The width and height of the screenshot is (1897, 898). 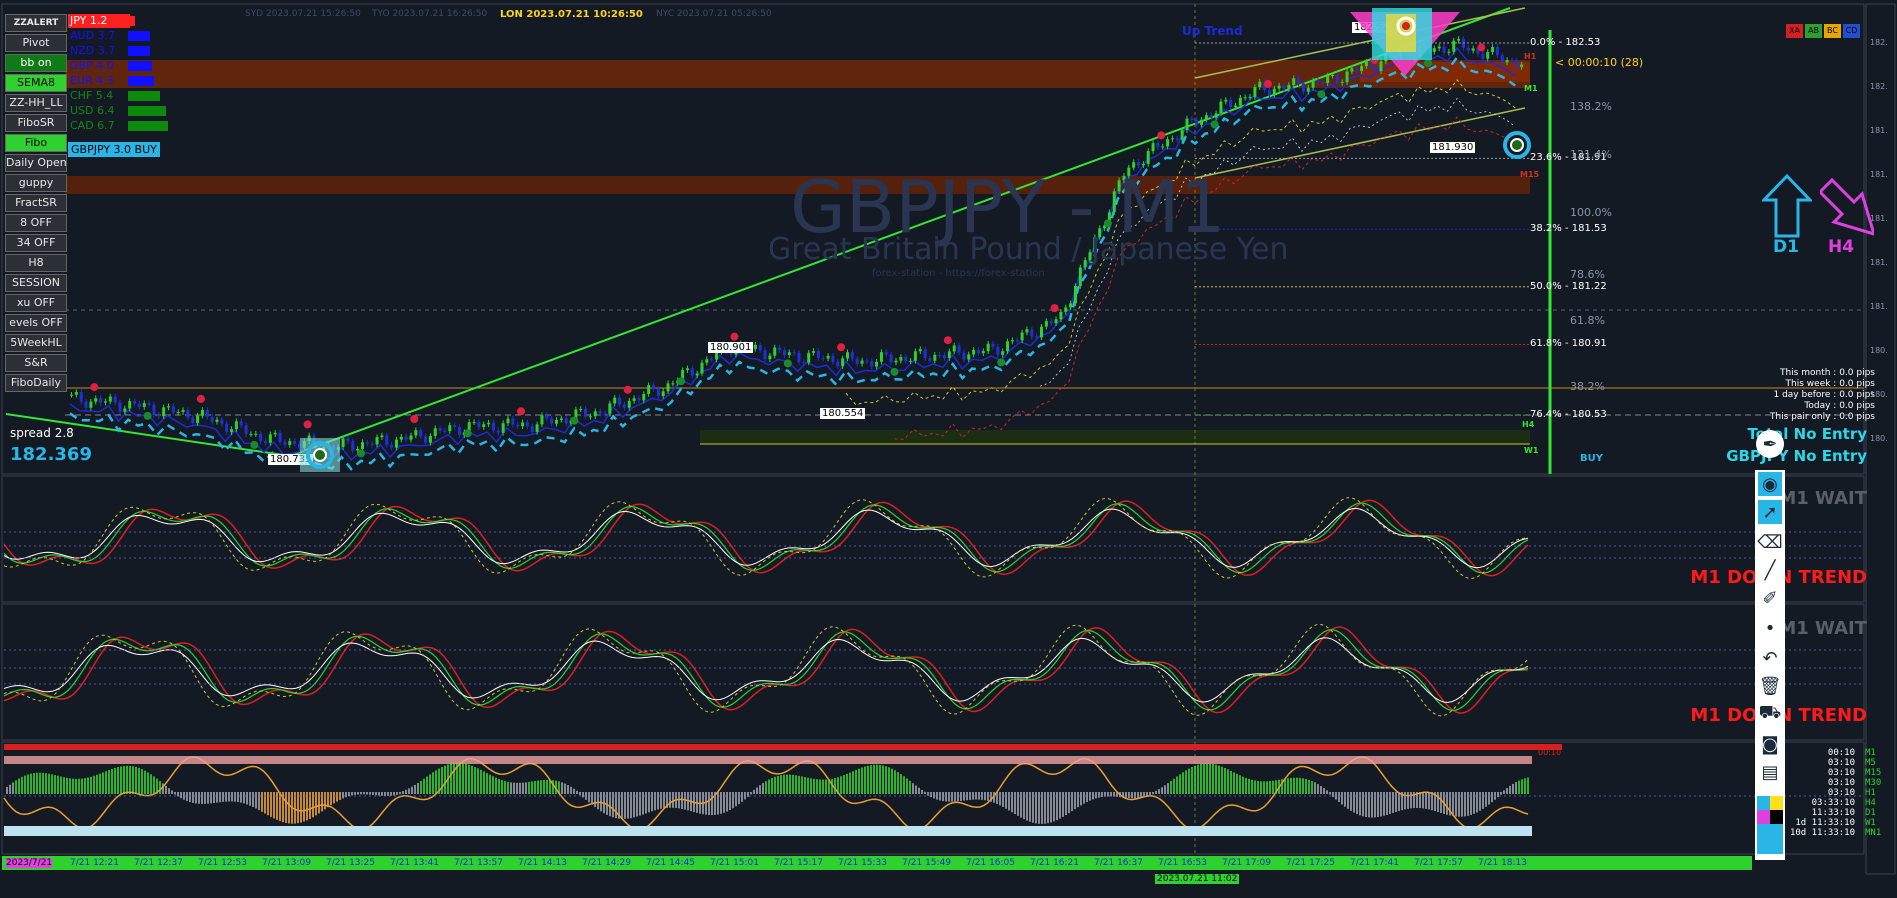 What do you see at coordinates (36, 203) in the screenshot?
I see `side-button-9: FractSR` at bounding box center [36, 203].